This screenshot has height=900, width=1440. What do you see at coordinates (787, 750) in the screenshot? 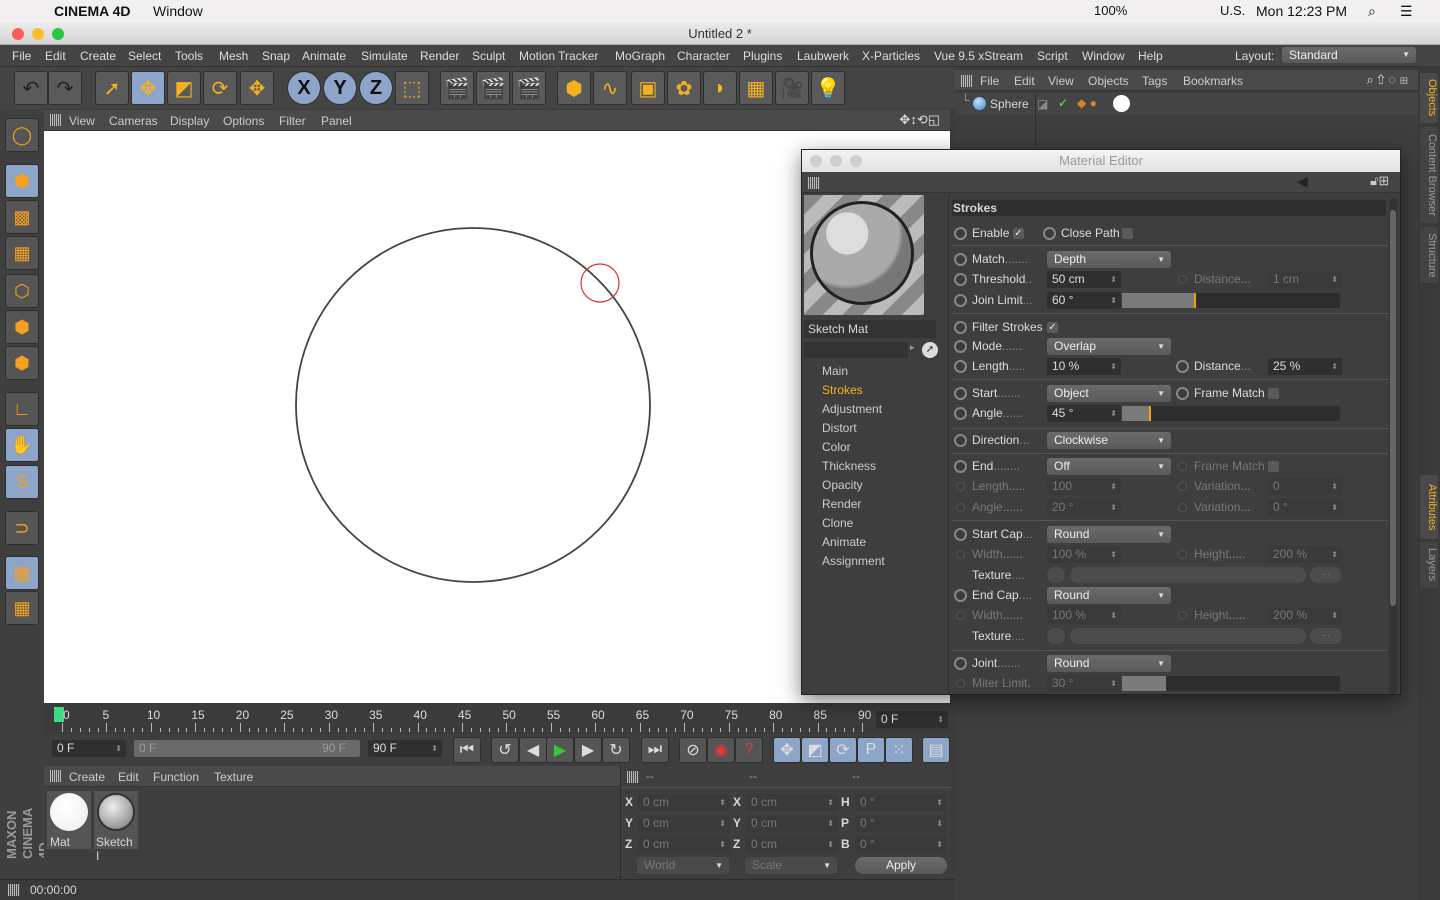
I see `key-position-button: ✥` at bounding box center [787, 750].